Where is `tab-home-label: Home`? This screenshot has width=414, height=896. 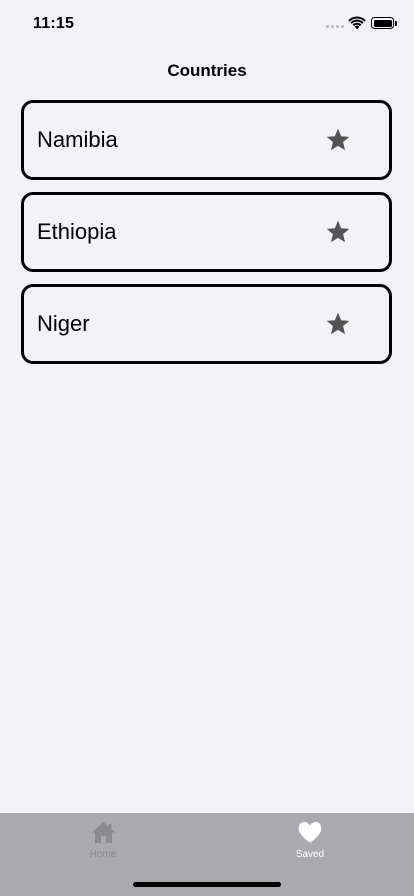 tab-home-label: Home is located at coordinates (103, 854).